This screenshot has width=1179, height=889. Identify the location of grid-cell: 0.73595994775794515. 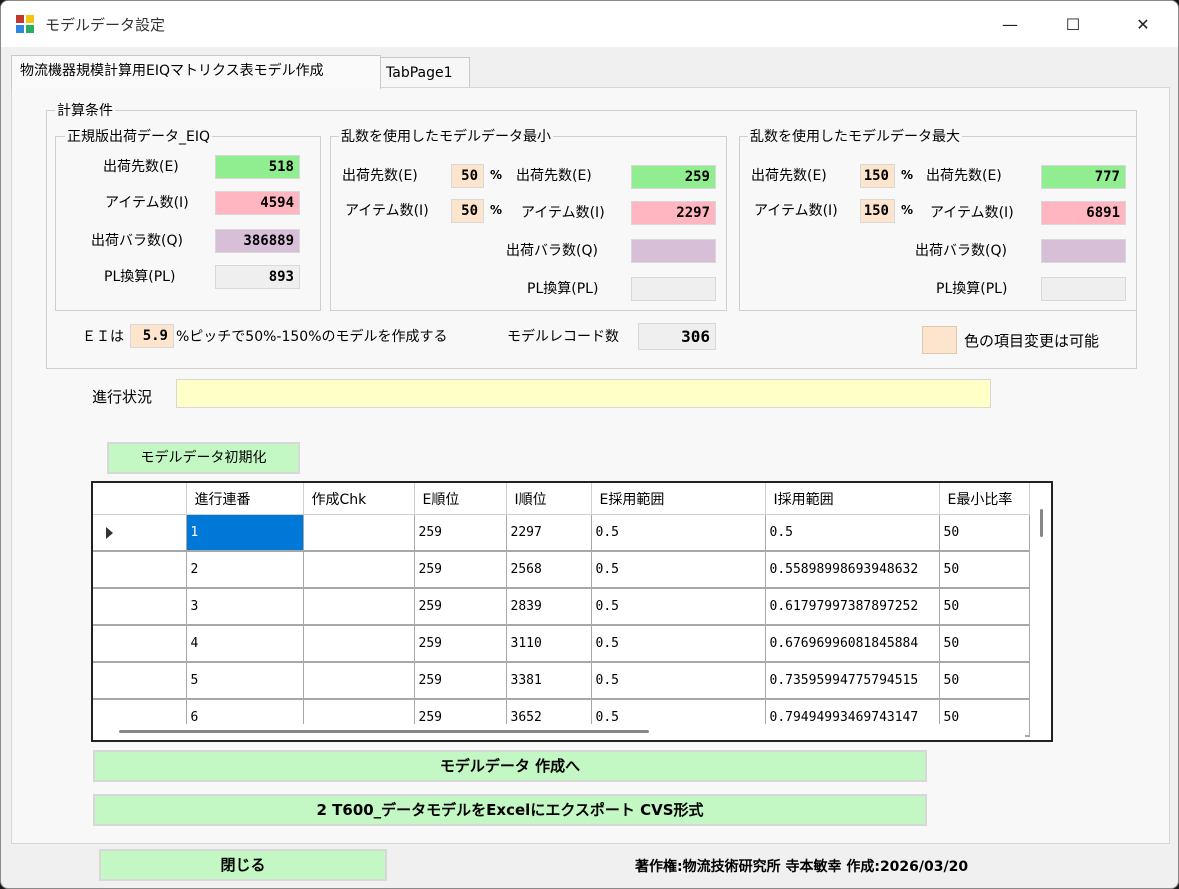
(852, 681).